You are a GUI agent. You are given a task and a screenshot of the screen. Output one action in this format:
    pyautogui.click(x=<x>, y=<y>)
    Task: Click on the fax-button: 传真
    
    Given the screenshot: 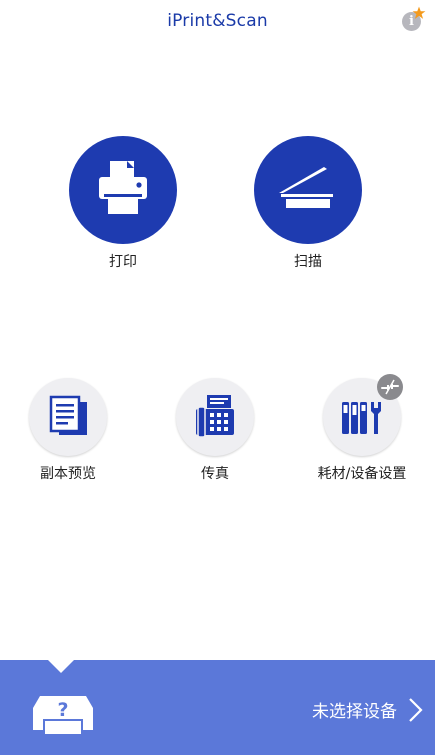 What is the action you would take?
    pyautogui.click(x=215, y=430)
    